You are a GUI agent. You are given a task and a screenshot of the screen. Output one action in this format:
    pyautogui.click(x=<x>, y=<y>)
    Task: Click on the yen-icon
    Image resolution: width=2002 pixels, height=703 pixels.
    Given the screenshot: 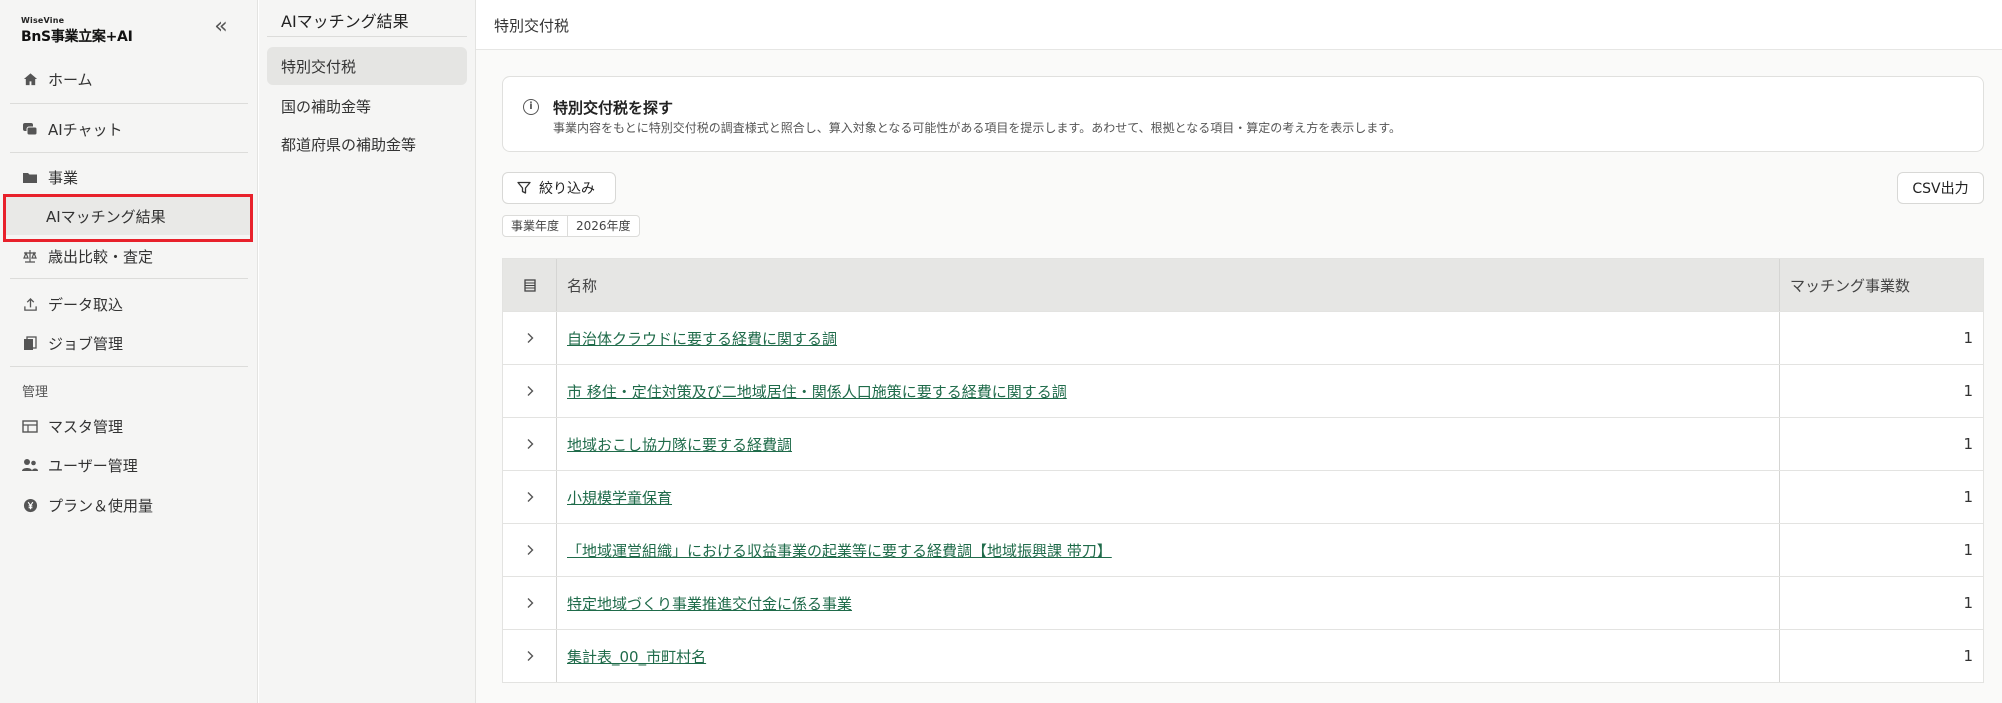 What is the action you would take?
    pyautogui.click(x=30, y=505)
    